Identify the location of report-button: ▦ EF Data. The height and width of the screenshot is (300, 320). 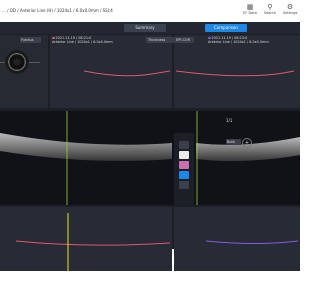
(250, 9).